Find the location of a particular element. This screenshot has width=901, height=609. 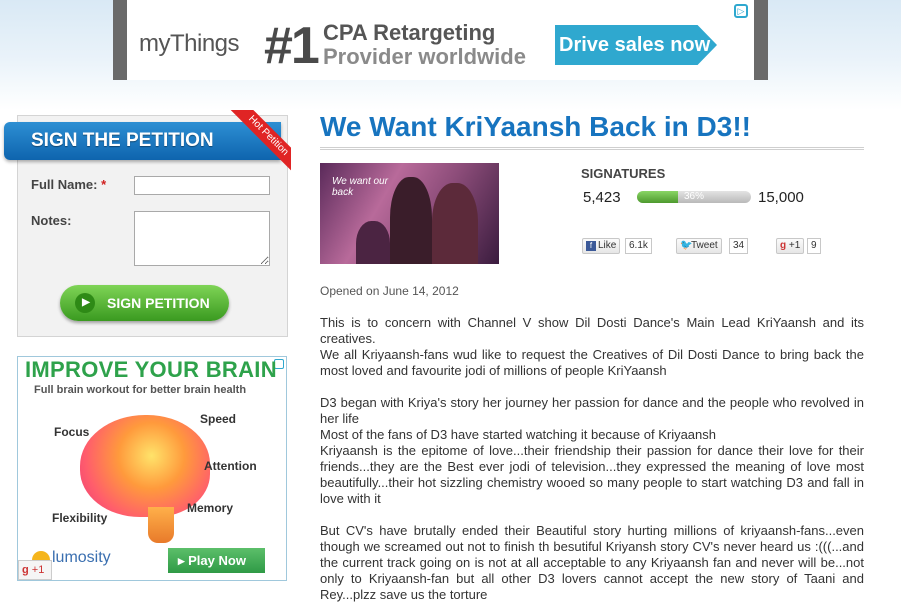

petition-image: We want our back is located at coordinates (409, 213).